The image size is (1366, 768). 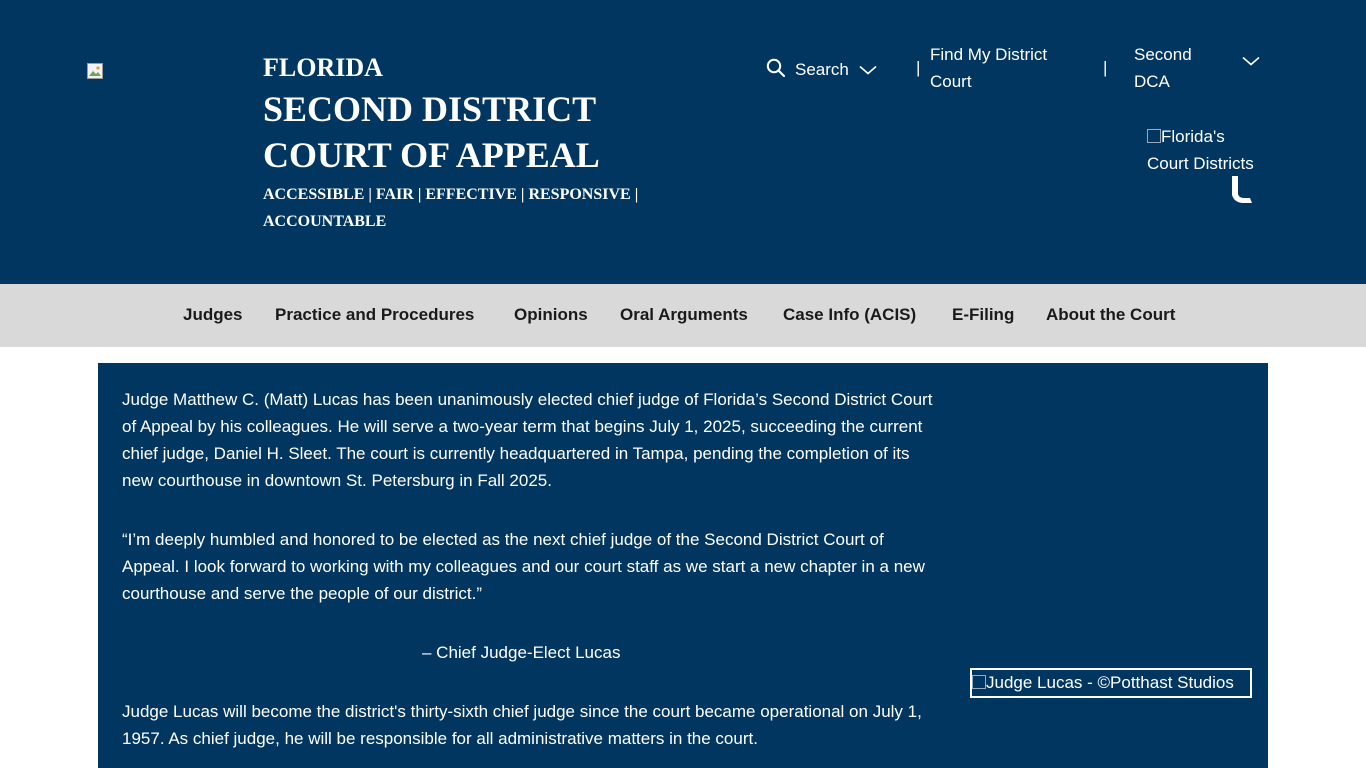 I want to click on judge-photo-alt: Judge Lucas - ©Potthast Studios, so click(x=1110, y=682).